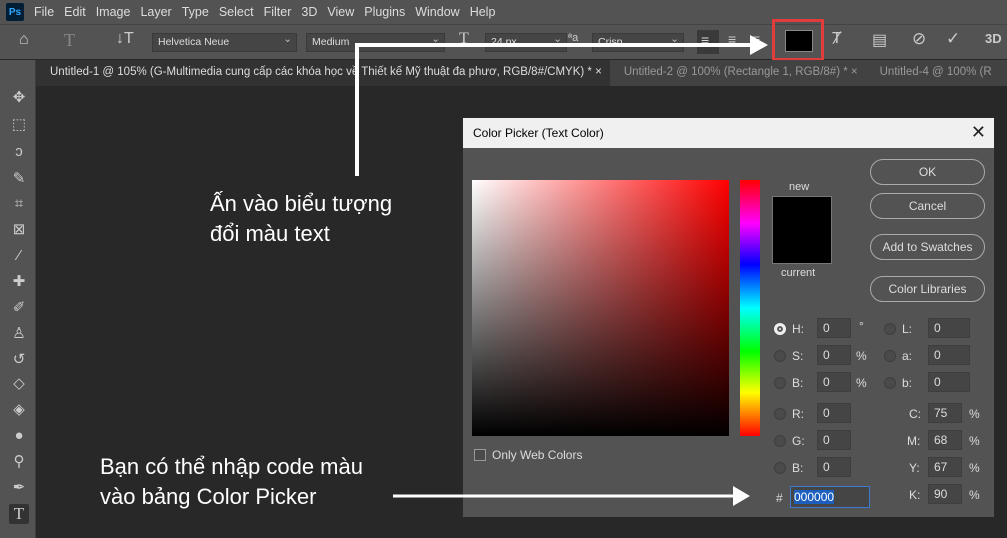  I want to click on arrow-to-color-swatch, so click(553, 109).